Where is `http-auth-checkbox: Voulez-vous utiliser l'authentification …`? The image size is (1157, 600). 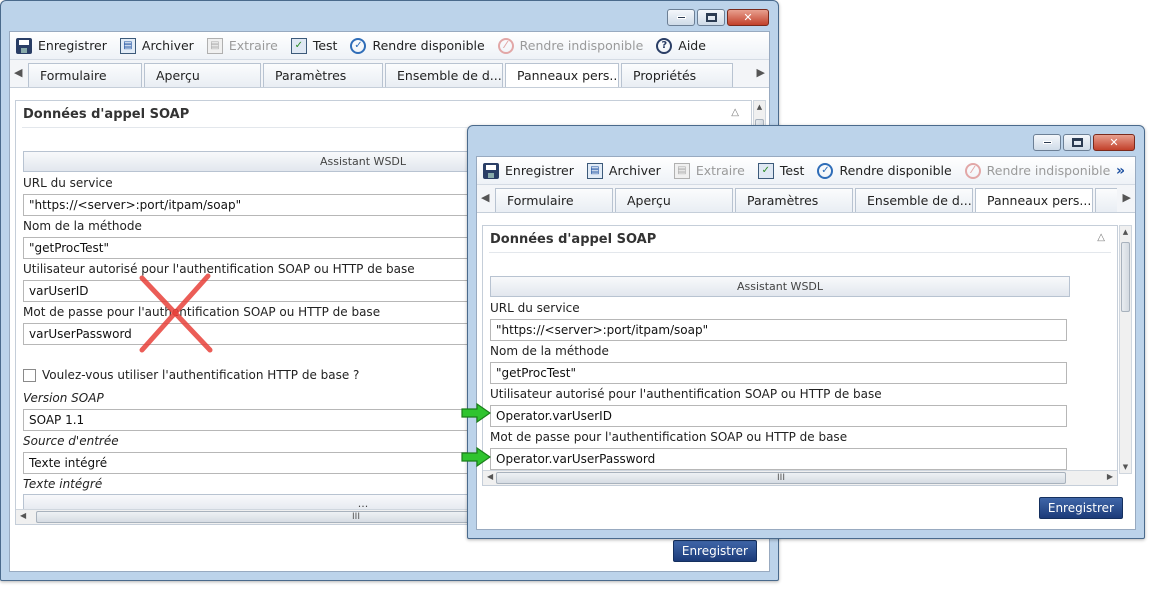 http-auth-checkbox: Voulez-vous utiliser l'authentification … is located at coordinates (191, 375).